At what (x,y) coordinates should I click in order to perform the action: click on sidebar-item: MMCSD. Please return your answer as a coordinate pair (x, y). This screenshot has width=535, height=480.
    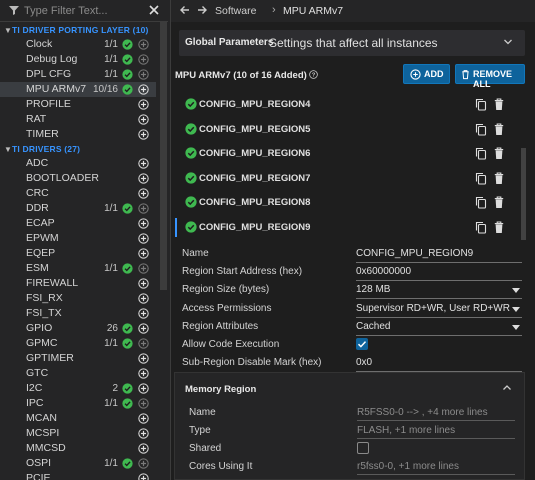
    Looking at the image, I should click on (78, 448).